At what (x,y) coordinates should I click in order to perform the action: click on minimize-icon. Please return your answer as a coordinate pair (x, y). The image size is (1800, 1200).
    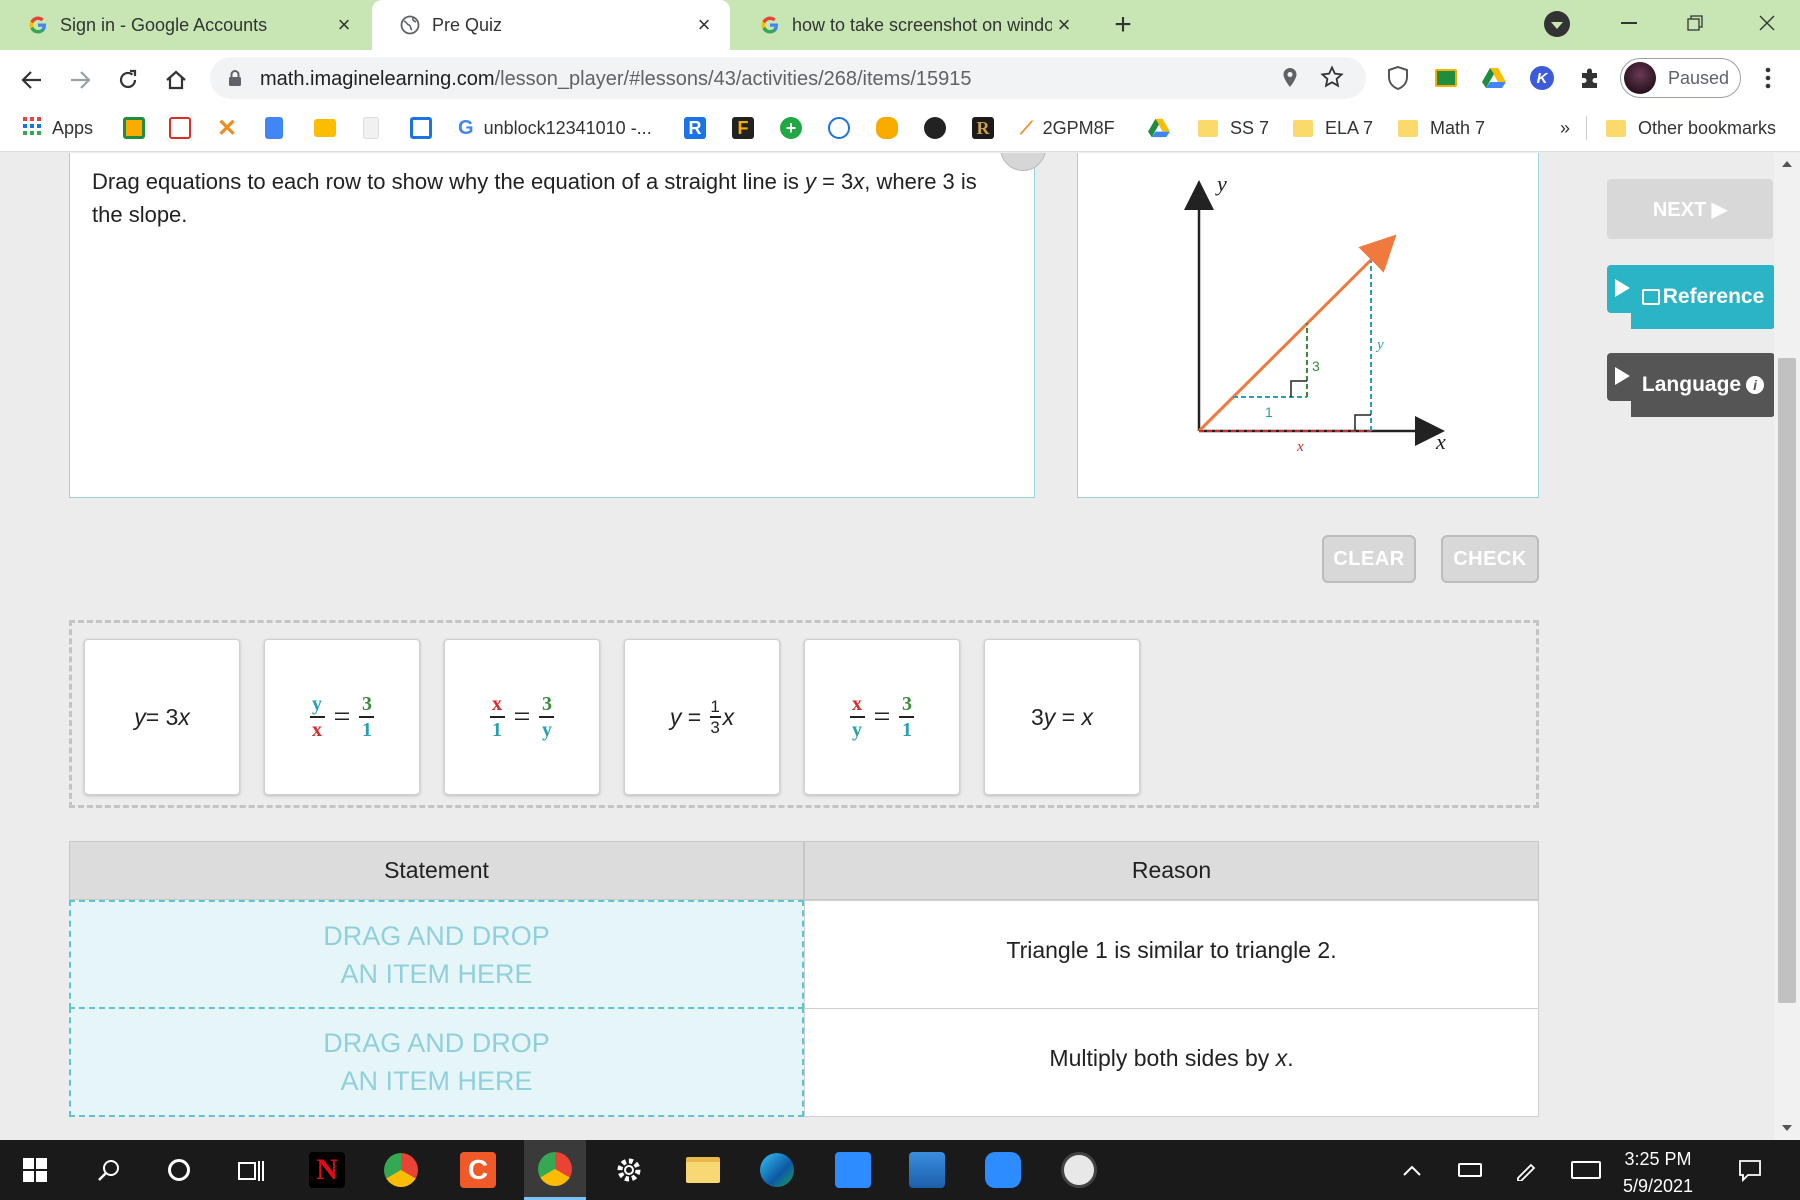
    Looking at the image, I should click on (1629, 23).